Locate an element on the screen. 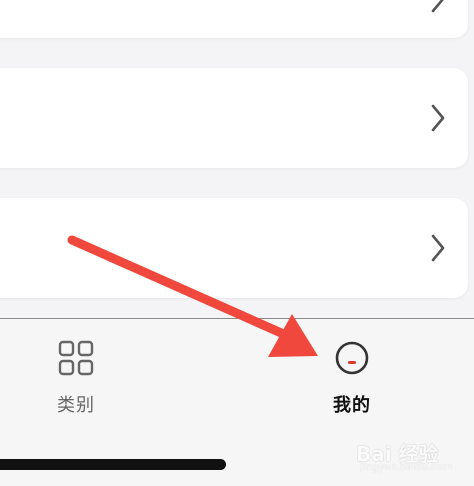 This screenshot has width=474, height=486. watermark-url: jingyan.baidu.com is located at coordinates (406, 467).